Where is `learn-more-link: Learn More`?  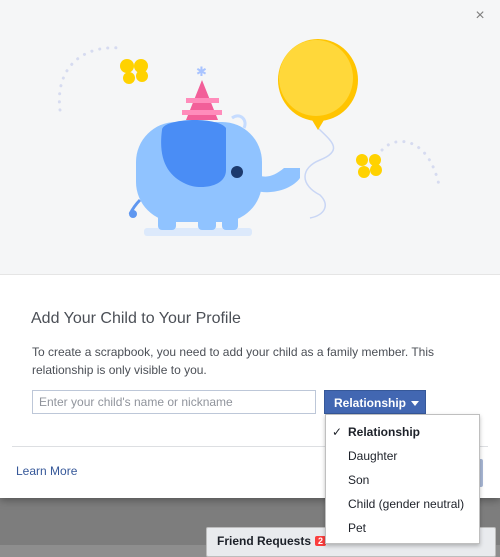
learn-more-link: Learn More is located at coordinates (46, 471).